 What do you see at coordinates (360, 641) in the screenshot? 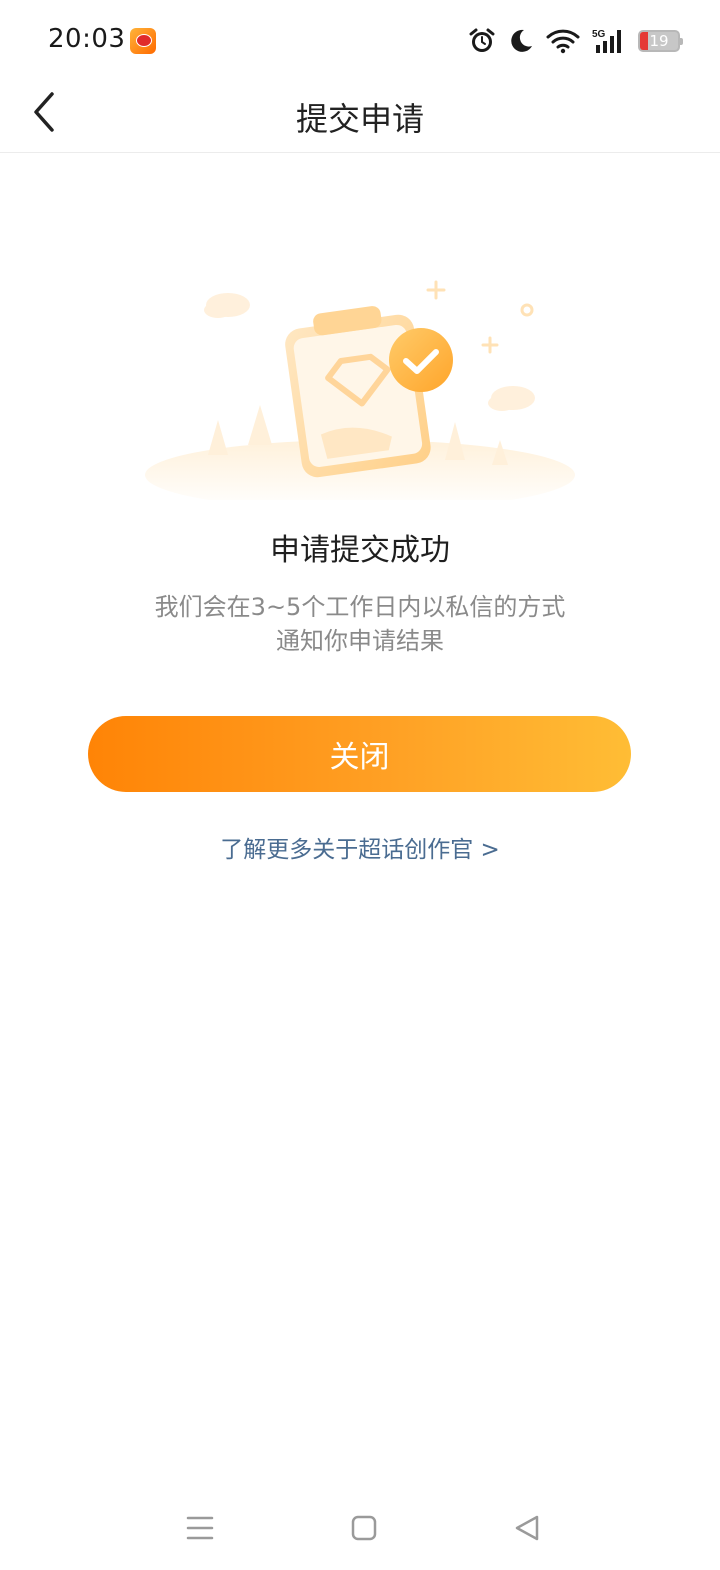
I see `result-description-line2: 通知你申请结果` at bounding box center [360, 641].